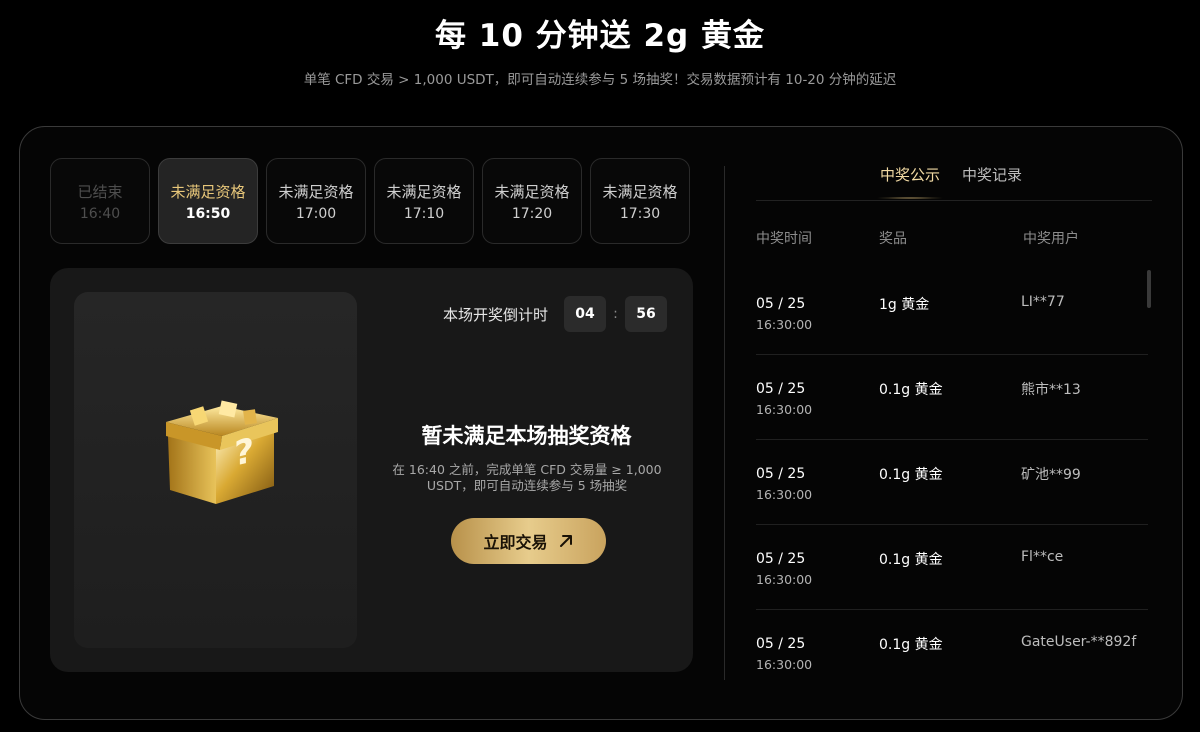 Image resolution: width=1200 pixels, height=732 pixels. I want to click on win-user: 矿池**99, so click(1051, 475).